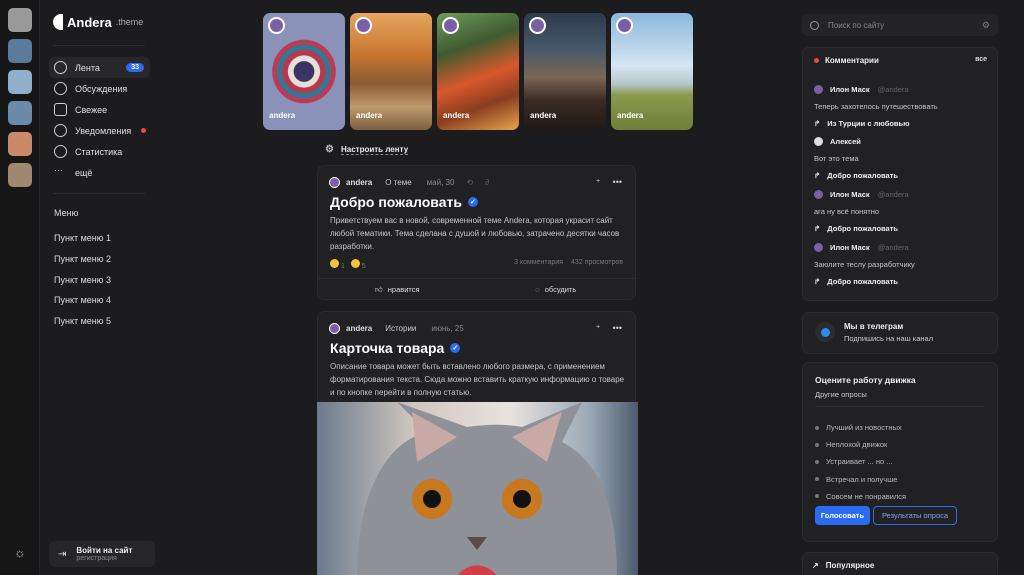 The image size is (1024, 575). I want to click on tune-feed-label: Настроить ленту, so click(374, 149).